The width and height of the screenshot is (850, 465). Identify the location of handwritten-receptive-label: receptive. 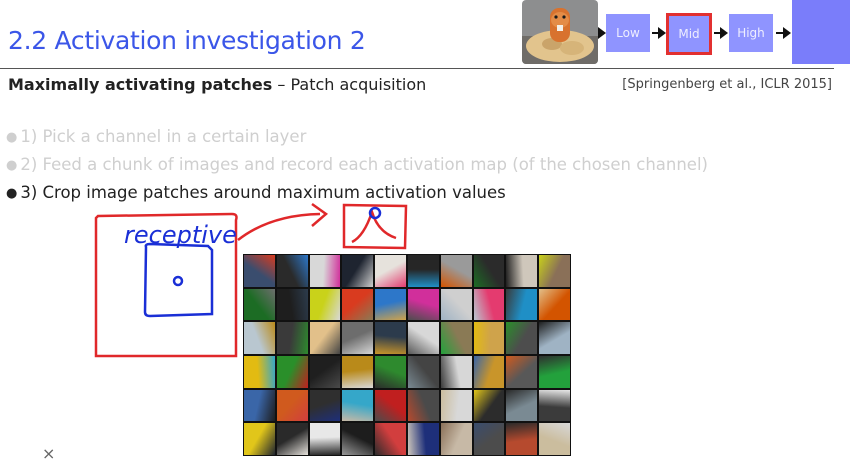
(180, 235).